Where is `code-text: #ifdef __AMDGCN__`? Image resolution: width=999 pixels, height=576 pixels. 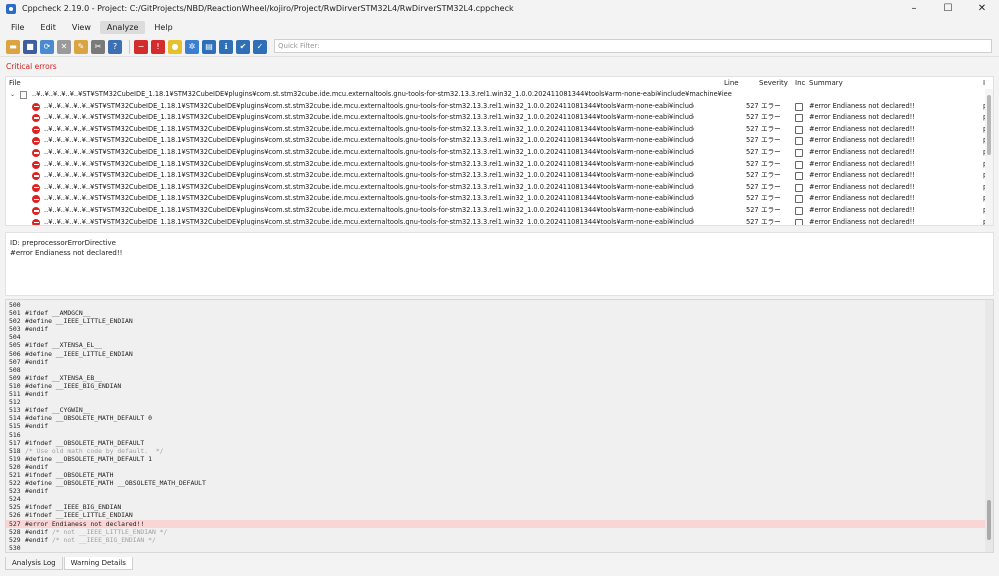
code-text: #ifdef __AMDGCN__ is located at coordinates (58, 313).